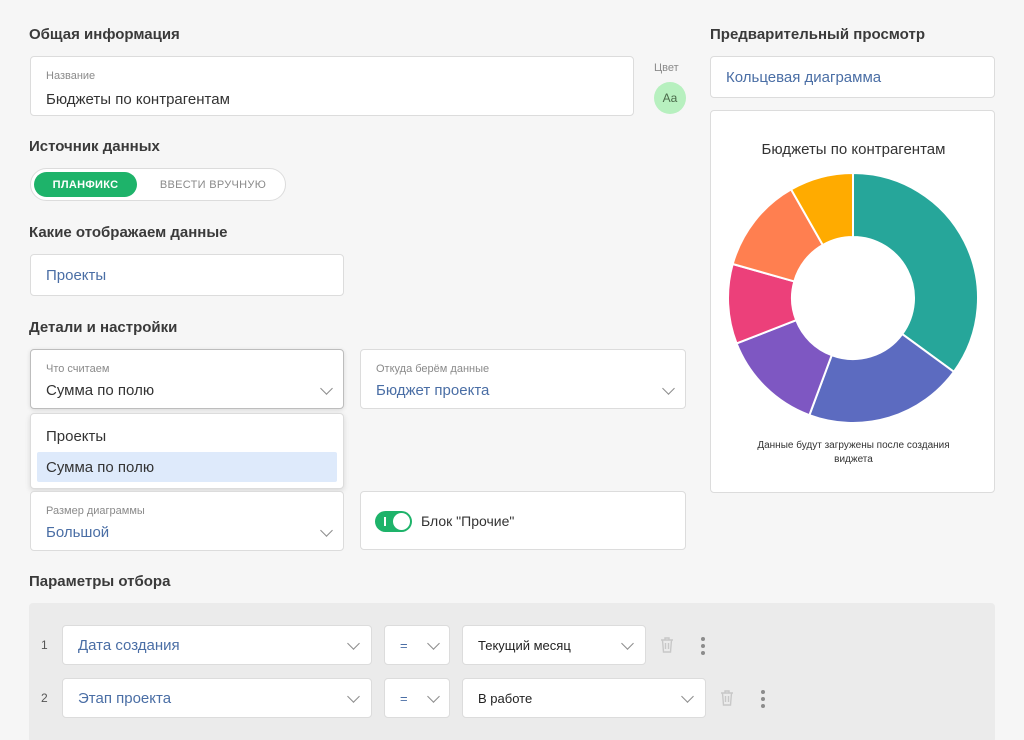  Describe the element at coordinates (138, 99) in the screenshot. I see `name-field-value: Бюджеты по контрагентам` at that location.